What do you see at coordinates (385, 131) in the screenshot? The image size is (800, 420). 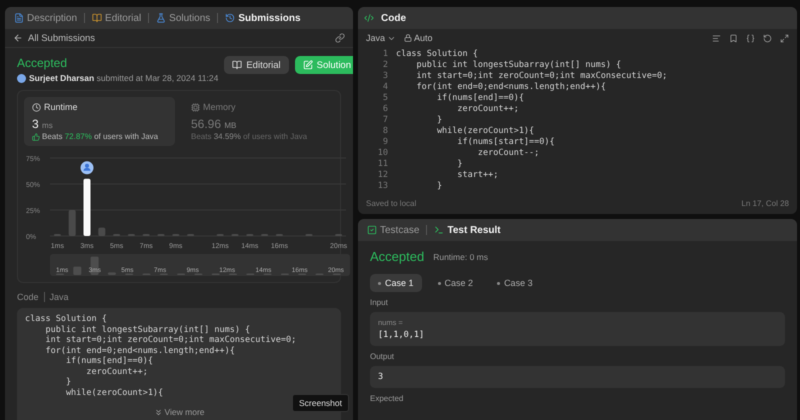 I see `line-number: 8` at bounding box center [385, 131].